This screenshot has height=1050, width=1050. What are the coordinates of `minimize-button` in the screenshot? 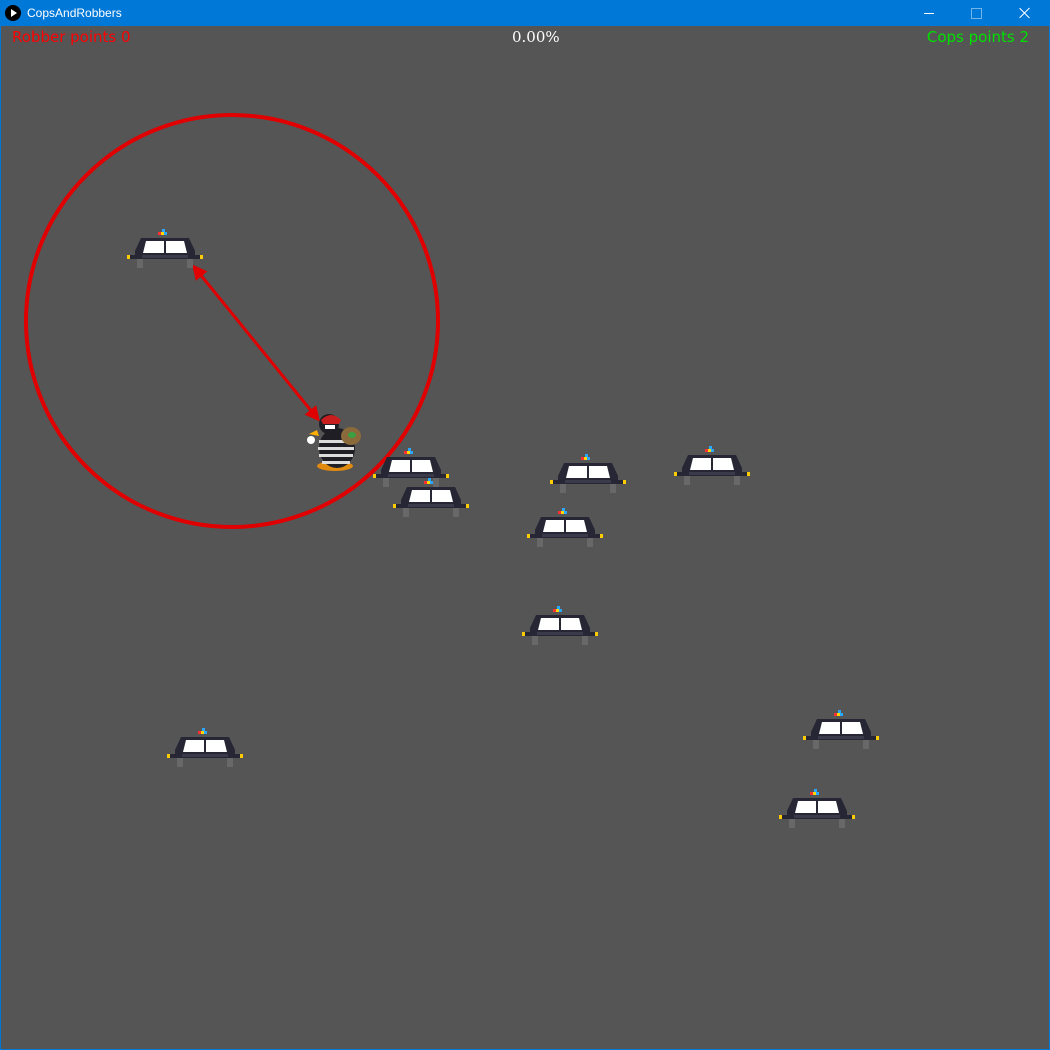 It's located at (929, 13).